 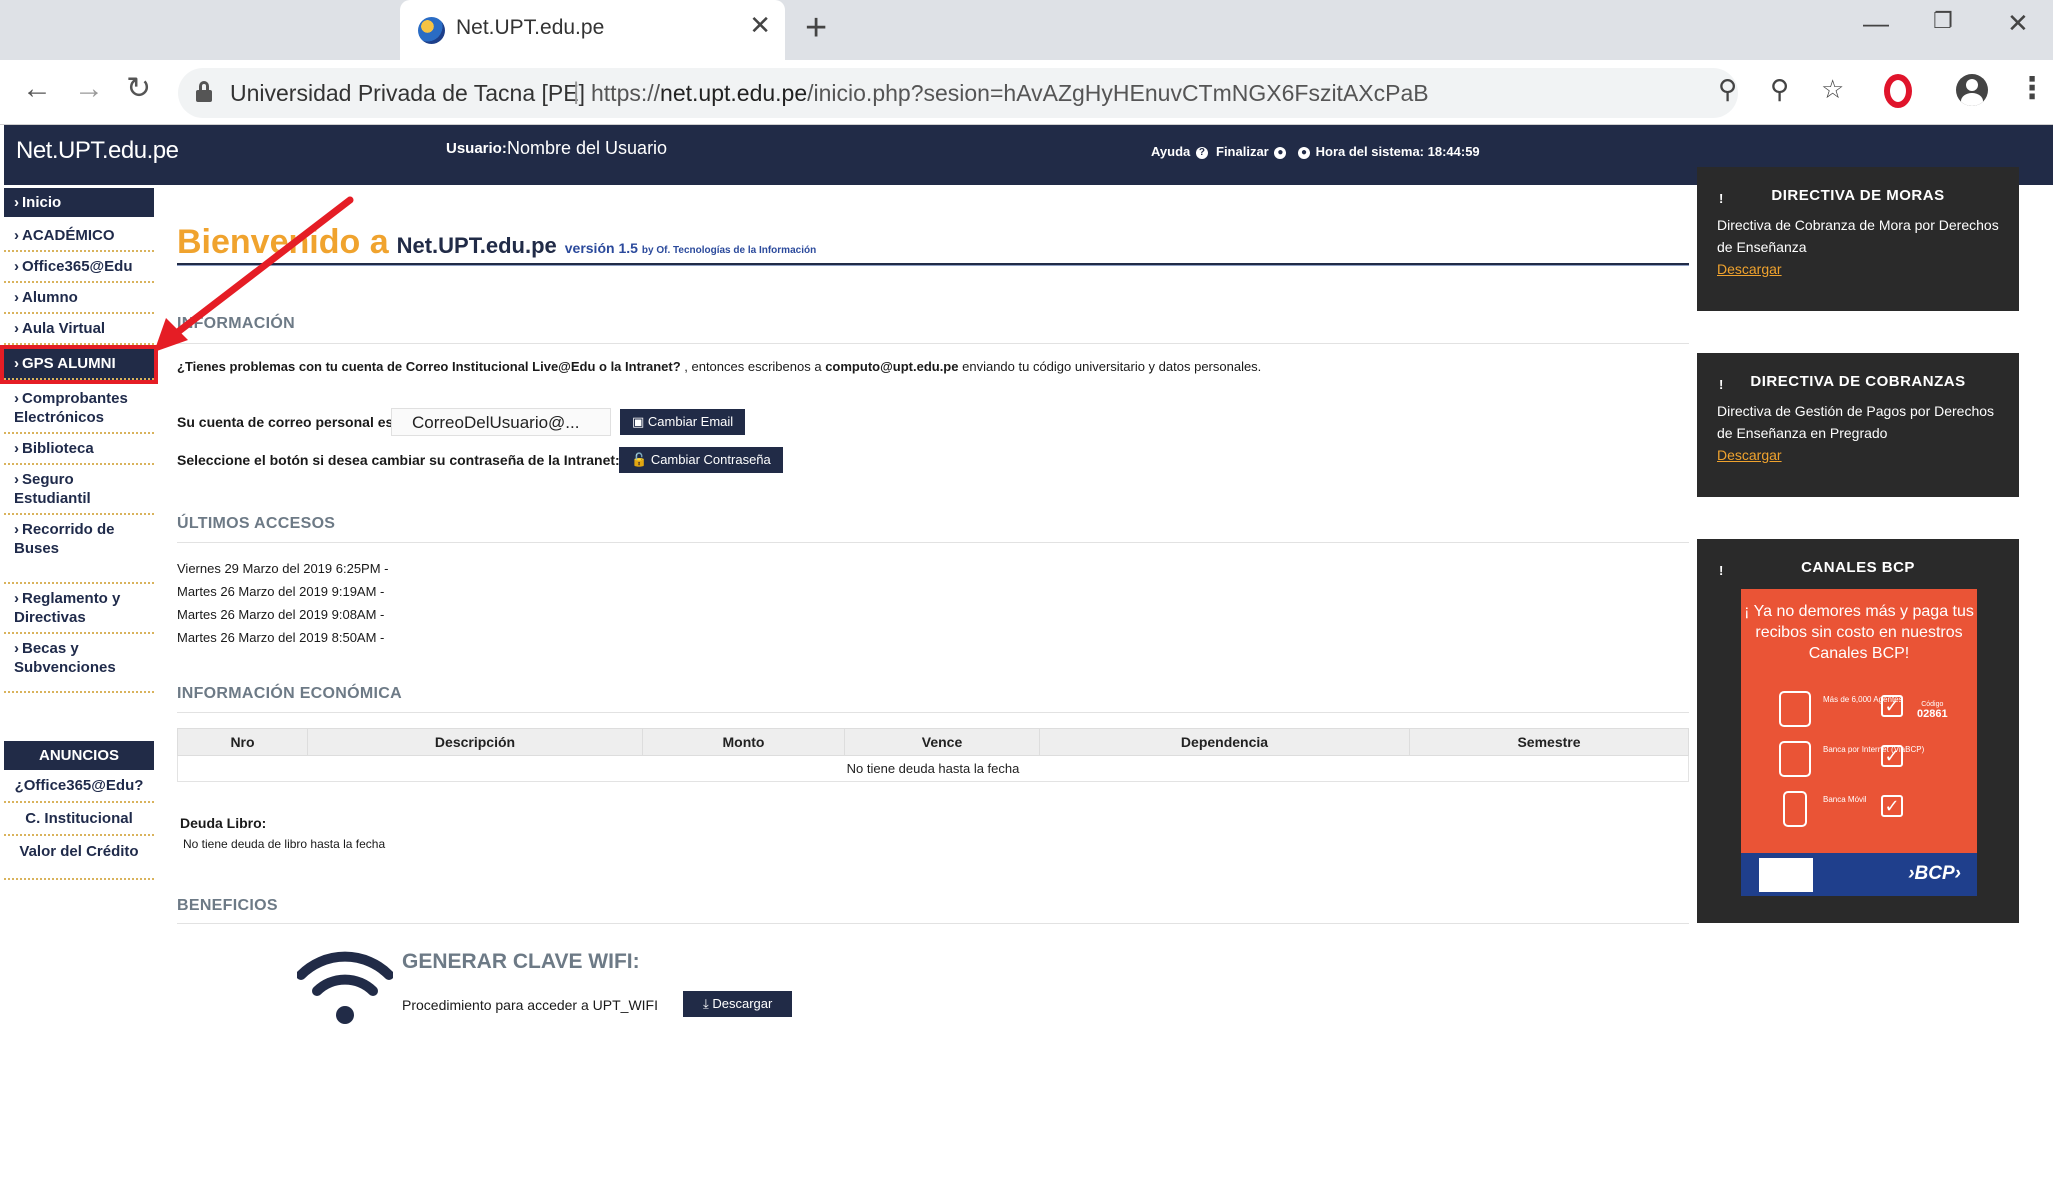 What do you see at coordinates (79, 298) in the screenshot?
I see `sidebar-item-alumno: › Alumno` at bounding box center [79, 298].